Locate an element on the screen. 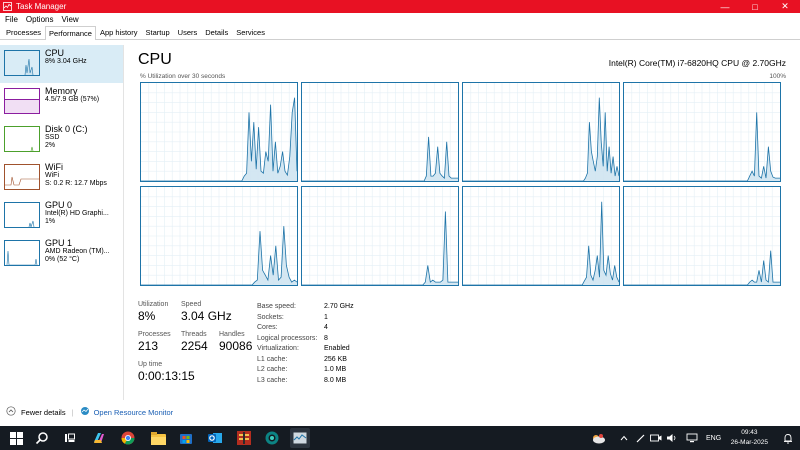 The image size is (800, 450). sidebar-memory-title: Memory is located at coordinates (61, 91).